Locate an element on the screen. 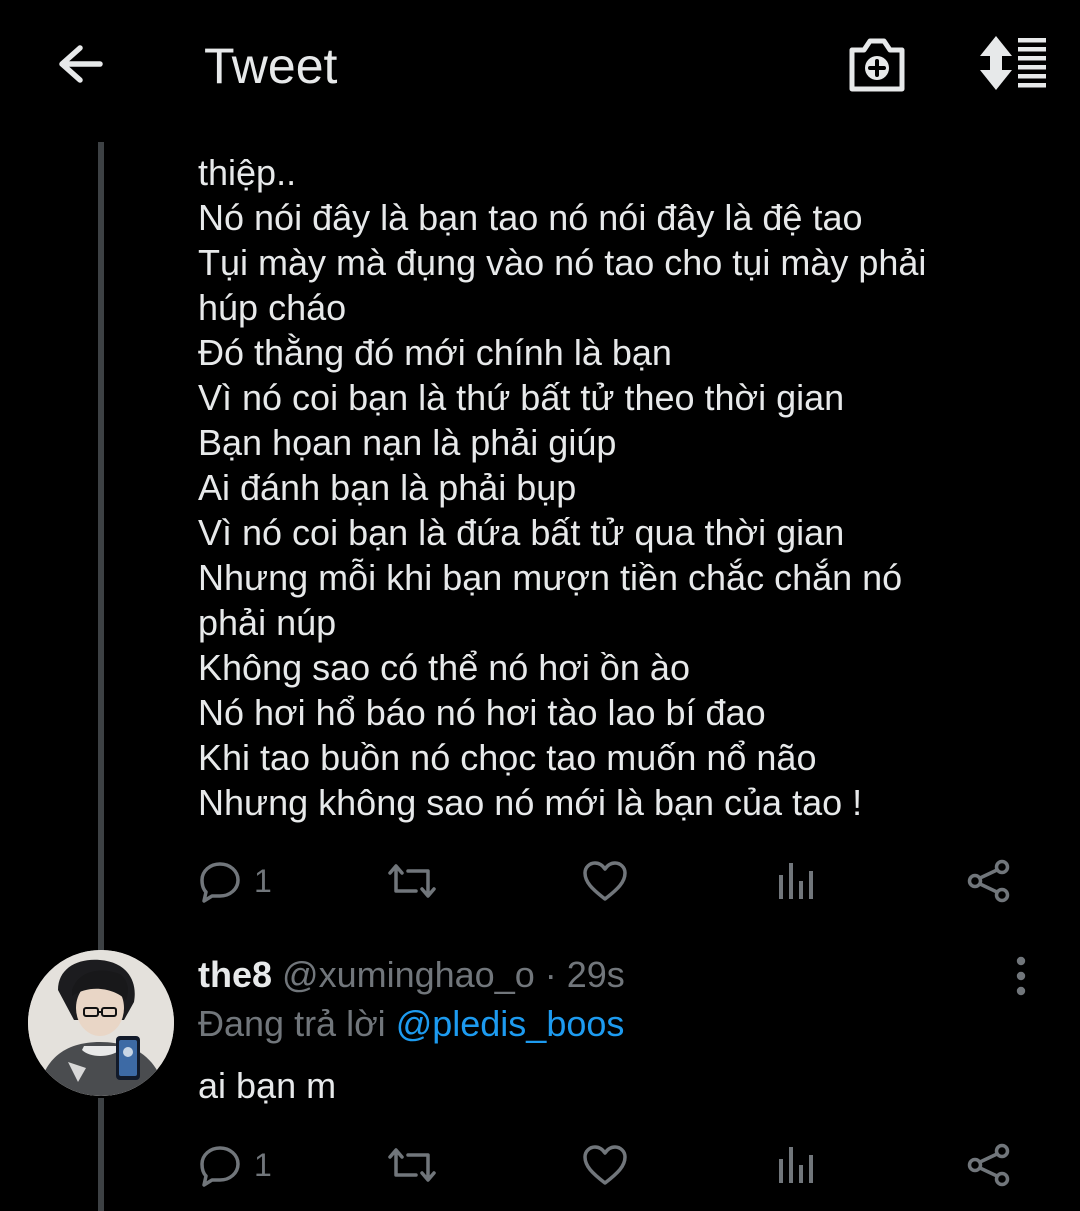 The image size is (1080, 1211). top-app-bar: Tweet is located at coordinates (540, 65).